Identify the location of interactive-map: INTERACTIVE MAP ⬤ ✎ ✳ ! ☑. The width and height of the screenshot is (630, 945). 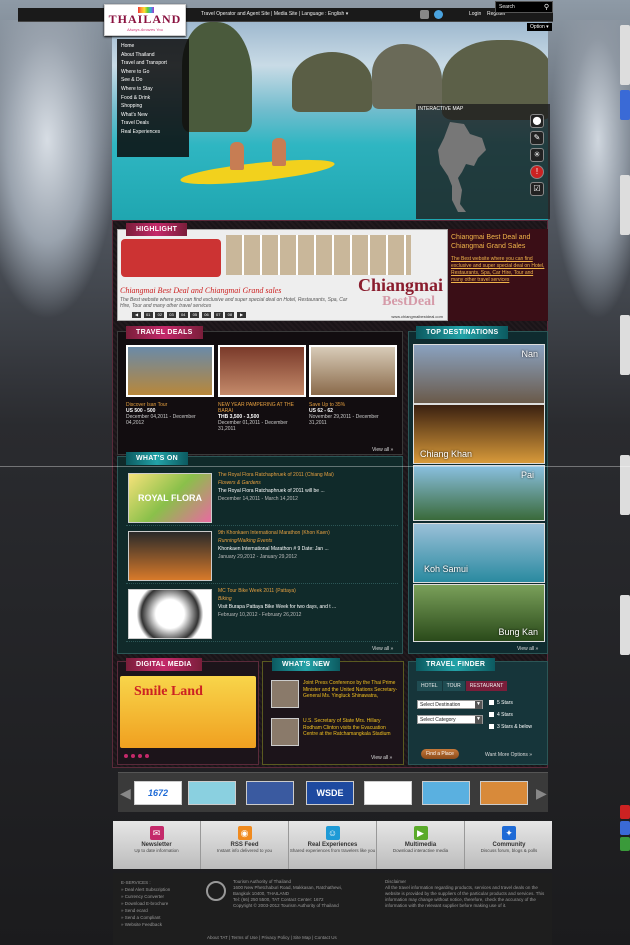
(483, 161).